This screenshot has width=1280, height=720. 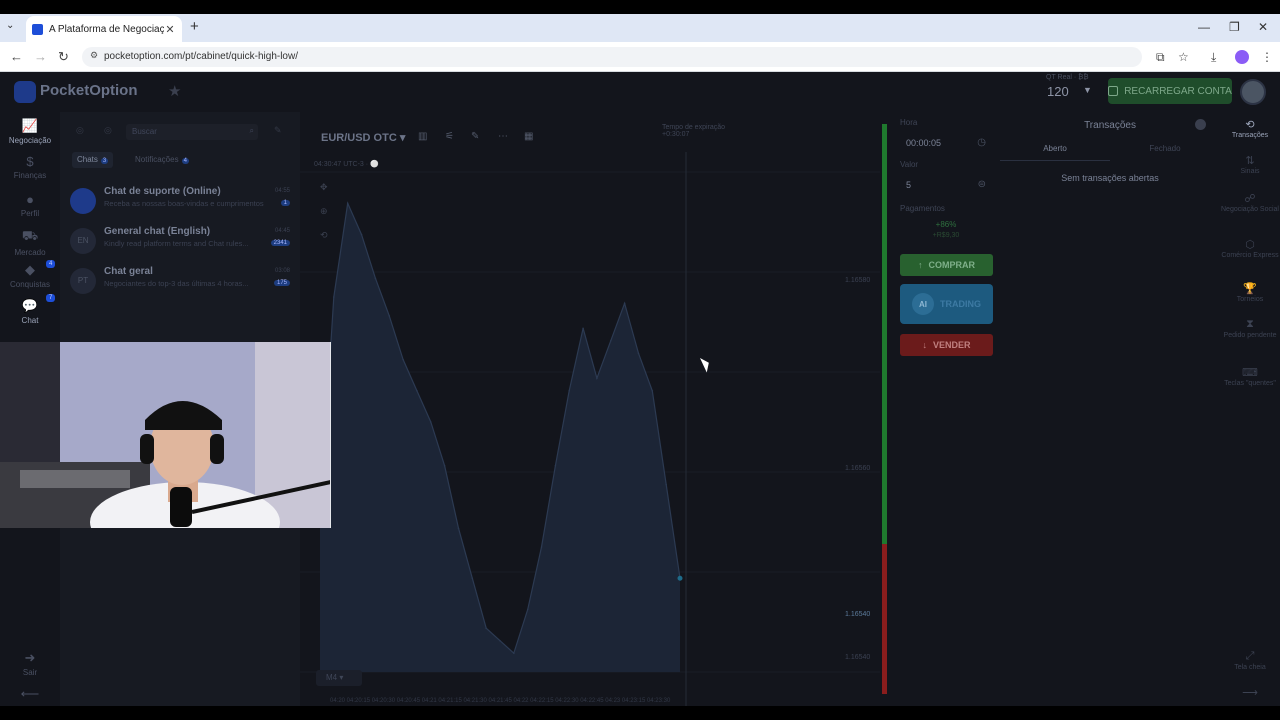 I want to click on time-input: 00:00:05 ◷, so click(x=946, y=144).